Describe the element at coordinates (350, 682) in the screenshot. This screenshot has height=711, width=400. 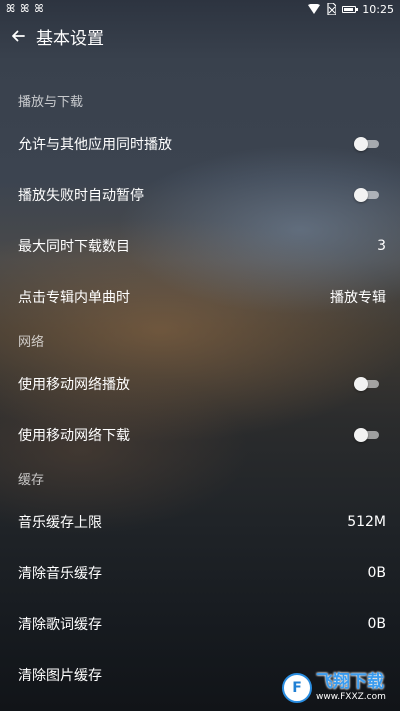
I see `watermark-text: 飞翔下载` at that location.